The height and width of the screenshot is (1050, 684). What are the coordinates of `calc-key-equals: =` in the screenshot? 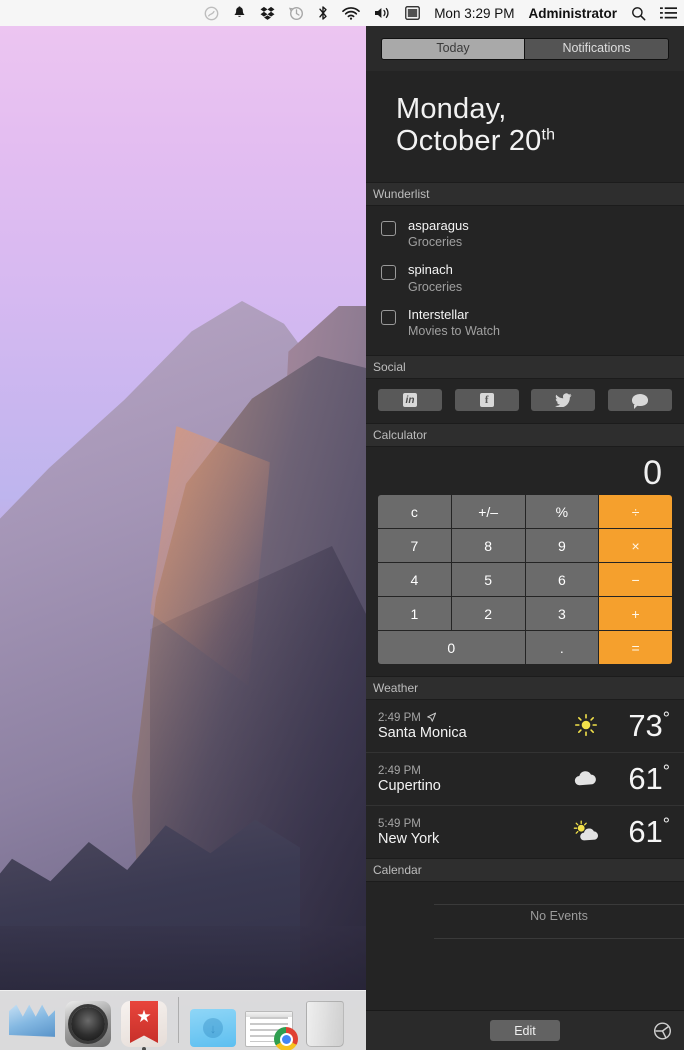 It's located at (635, 648).